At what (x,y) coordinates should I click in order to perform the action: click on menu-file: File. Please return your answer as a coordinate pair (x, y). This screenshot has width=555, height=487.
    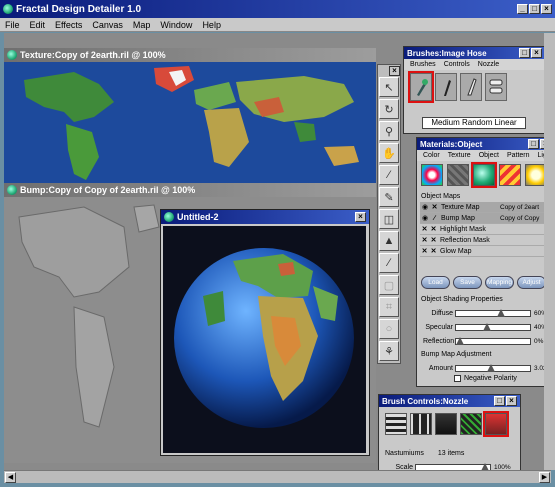
    Looking at the image, I should click on (12, 25).